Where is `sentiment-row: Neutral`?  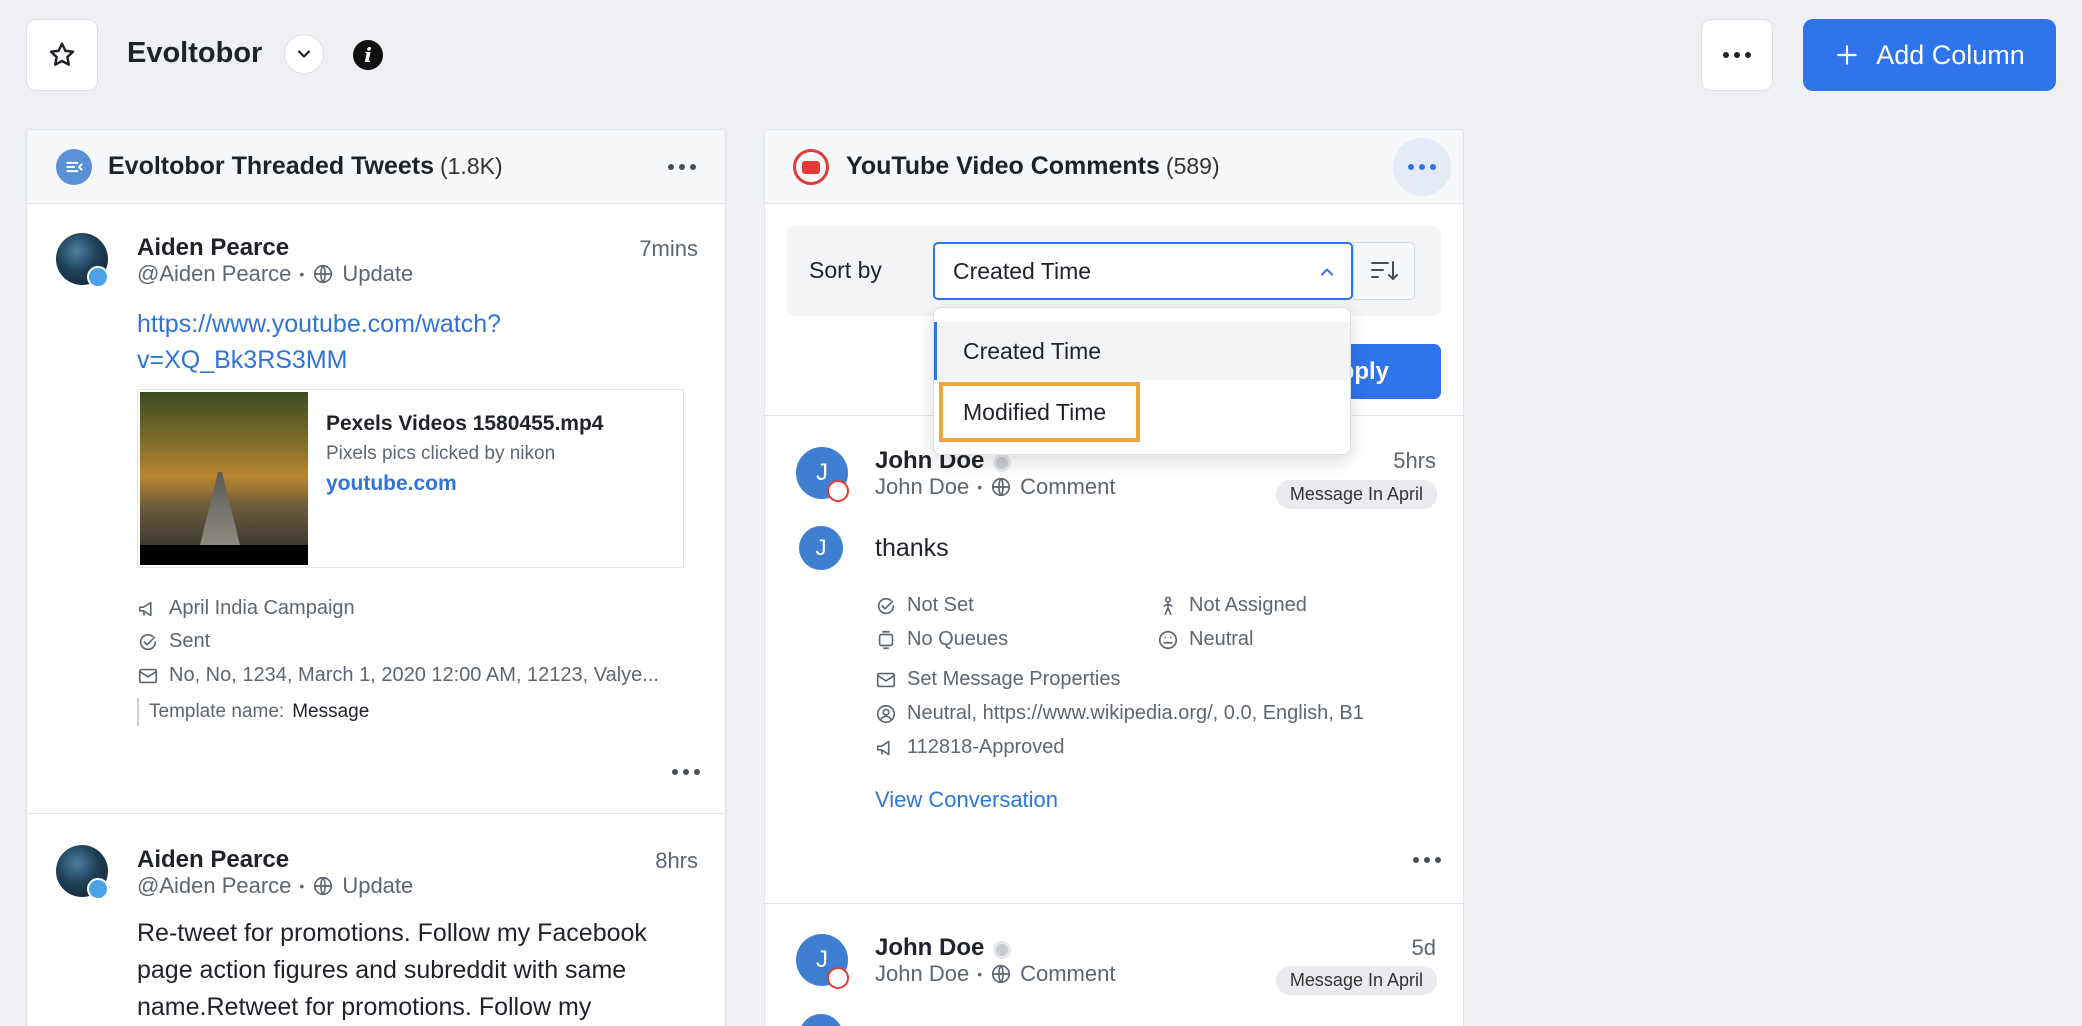
sentiment-row: Neutral is located at coordinates (1205, 639).